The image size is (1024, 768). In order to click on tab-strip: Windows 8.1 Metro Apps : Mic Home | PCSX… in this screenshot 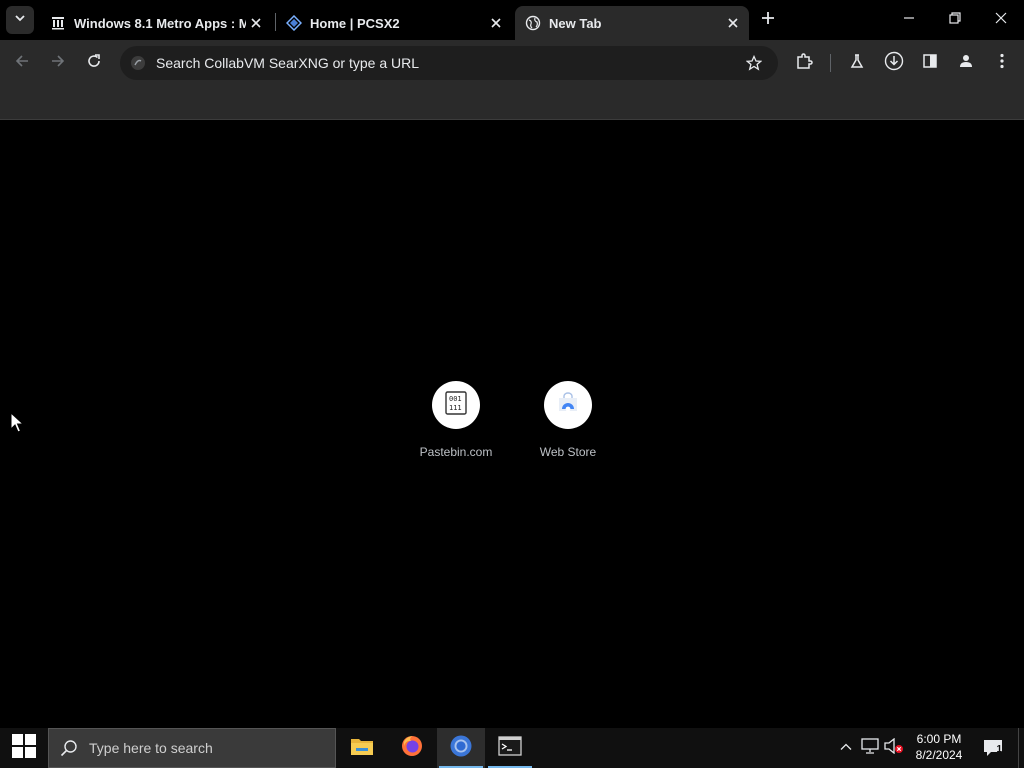, I will do `click(512, 20)`.